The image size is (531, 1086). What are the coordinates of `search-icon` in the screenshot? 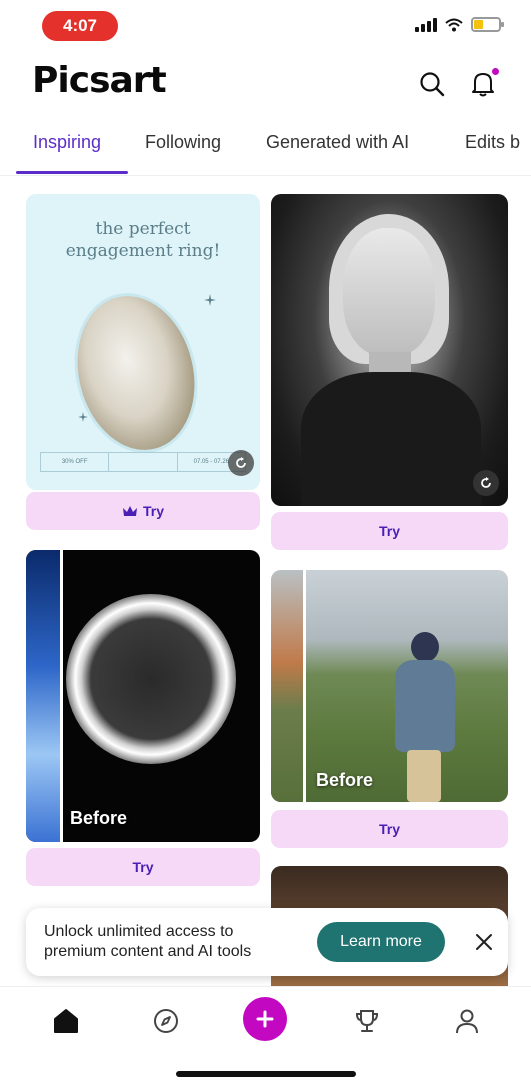 It's located at (432, 84).